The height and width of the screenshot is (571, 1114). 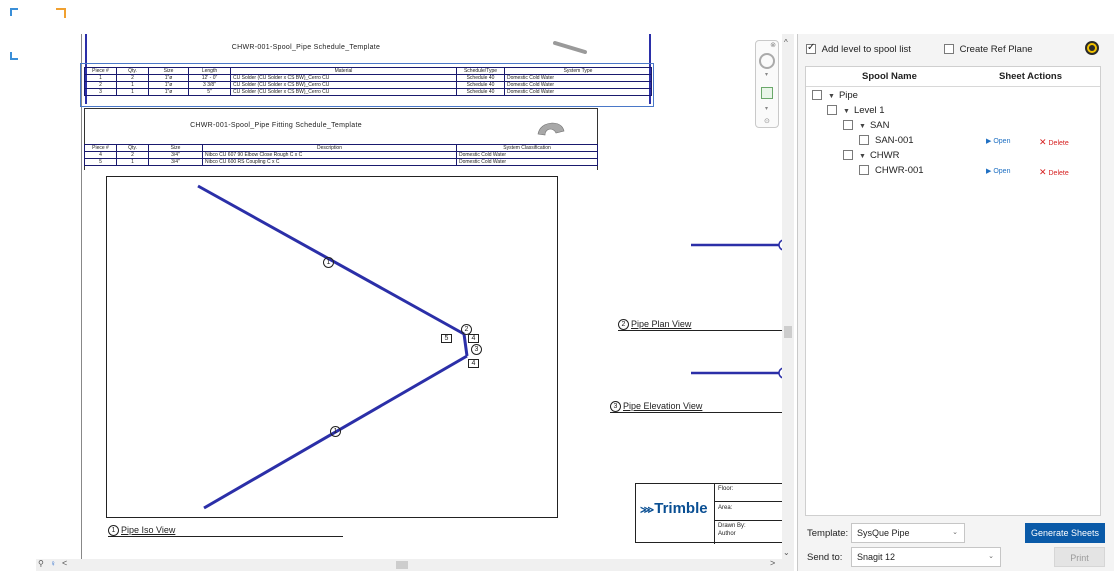 I want to click on tree-item-level-1: ▼ Level 1, so click(x=856, y=111).